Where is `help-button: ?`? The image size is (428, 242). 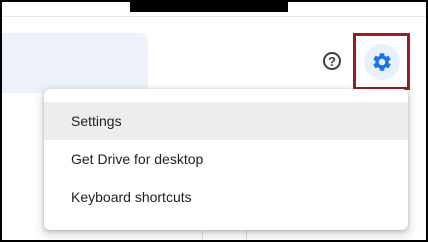 help-button: ? is located at coordinates (332, 61).